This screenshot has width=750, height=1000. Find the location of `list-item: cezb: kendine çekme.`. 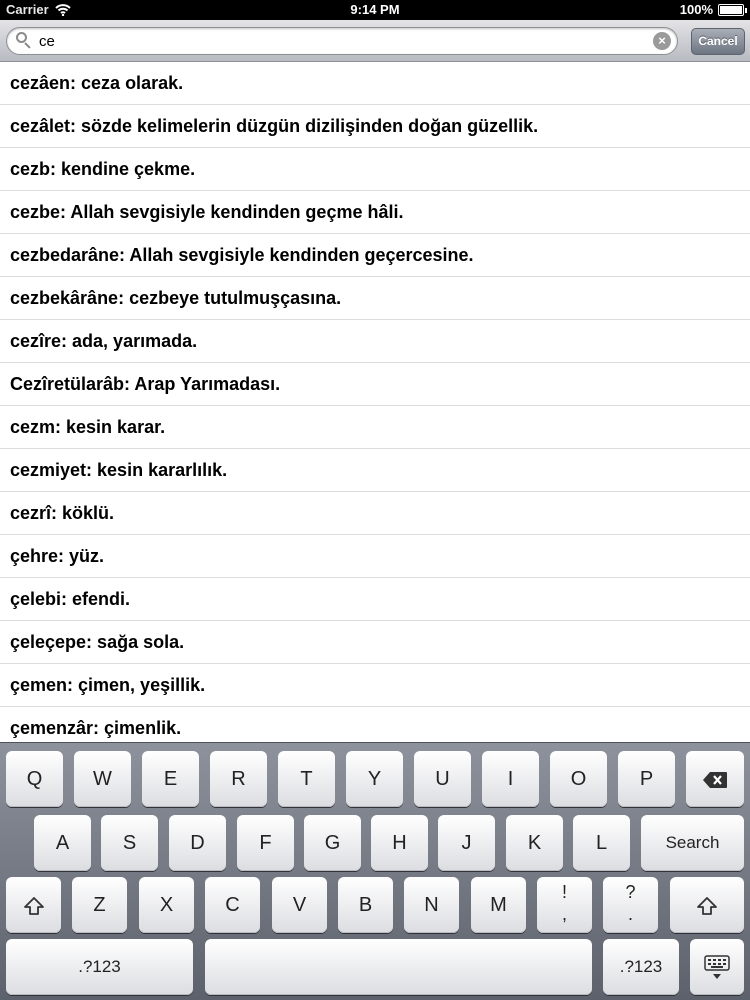

list-item: cezb: kendine çekme. is located at coordinates (375, 169).